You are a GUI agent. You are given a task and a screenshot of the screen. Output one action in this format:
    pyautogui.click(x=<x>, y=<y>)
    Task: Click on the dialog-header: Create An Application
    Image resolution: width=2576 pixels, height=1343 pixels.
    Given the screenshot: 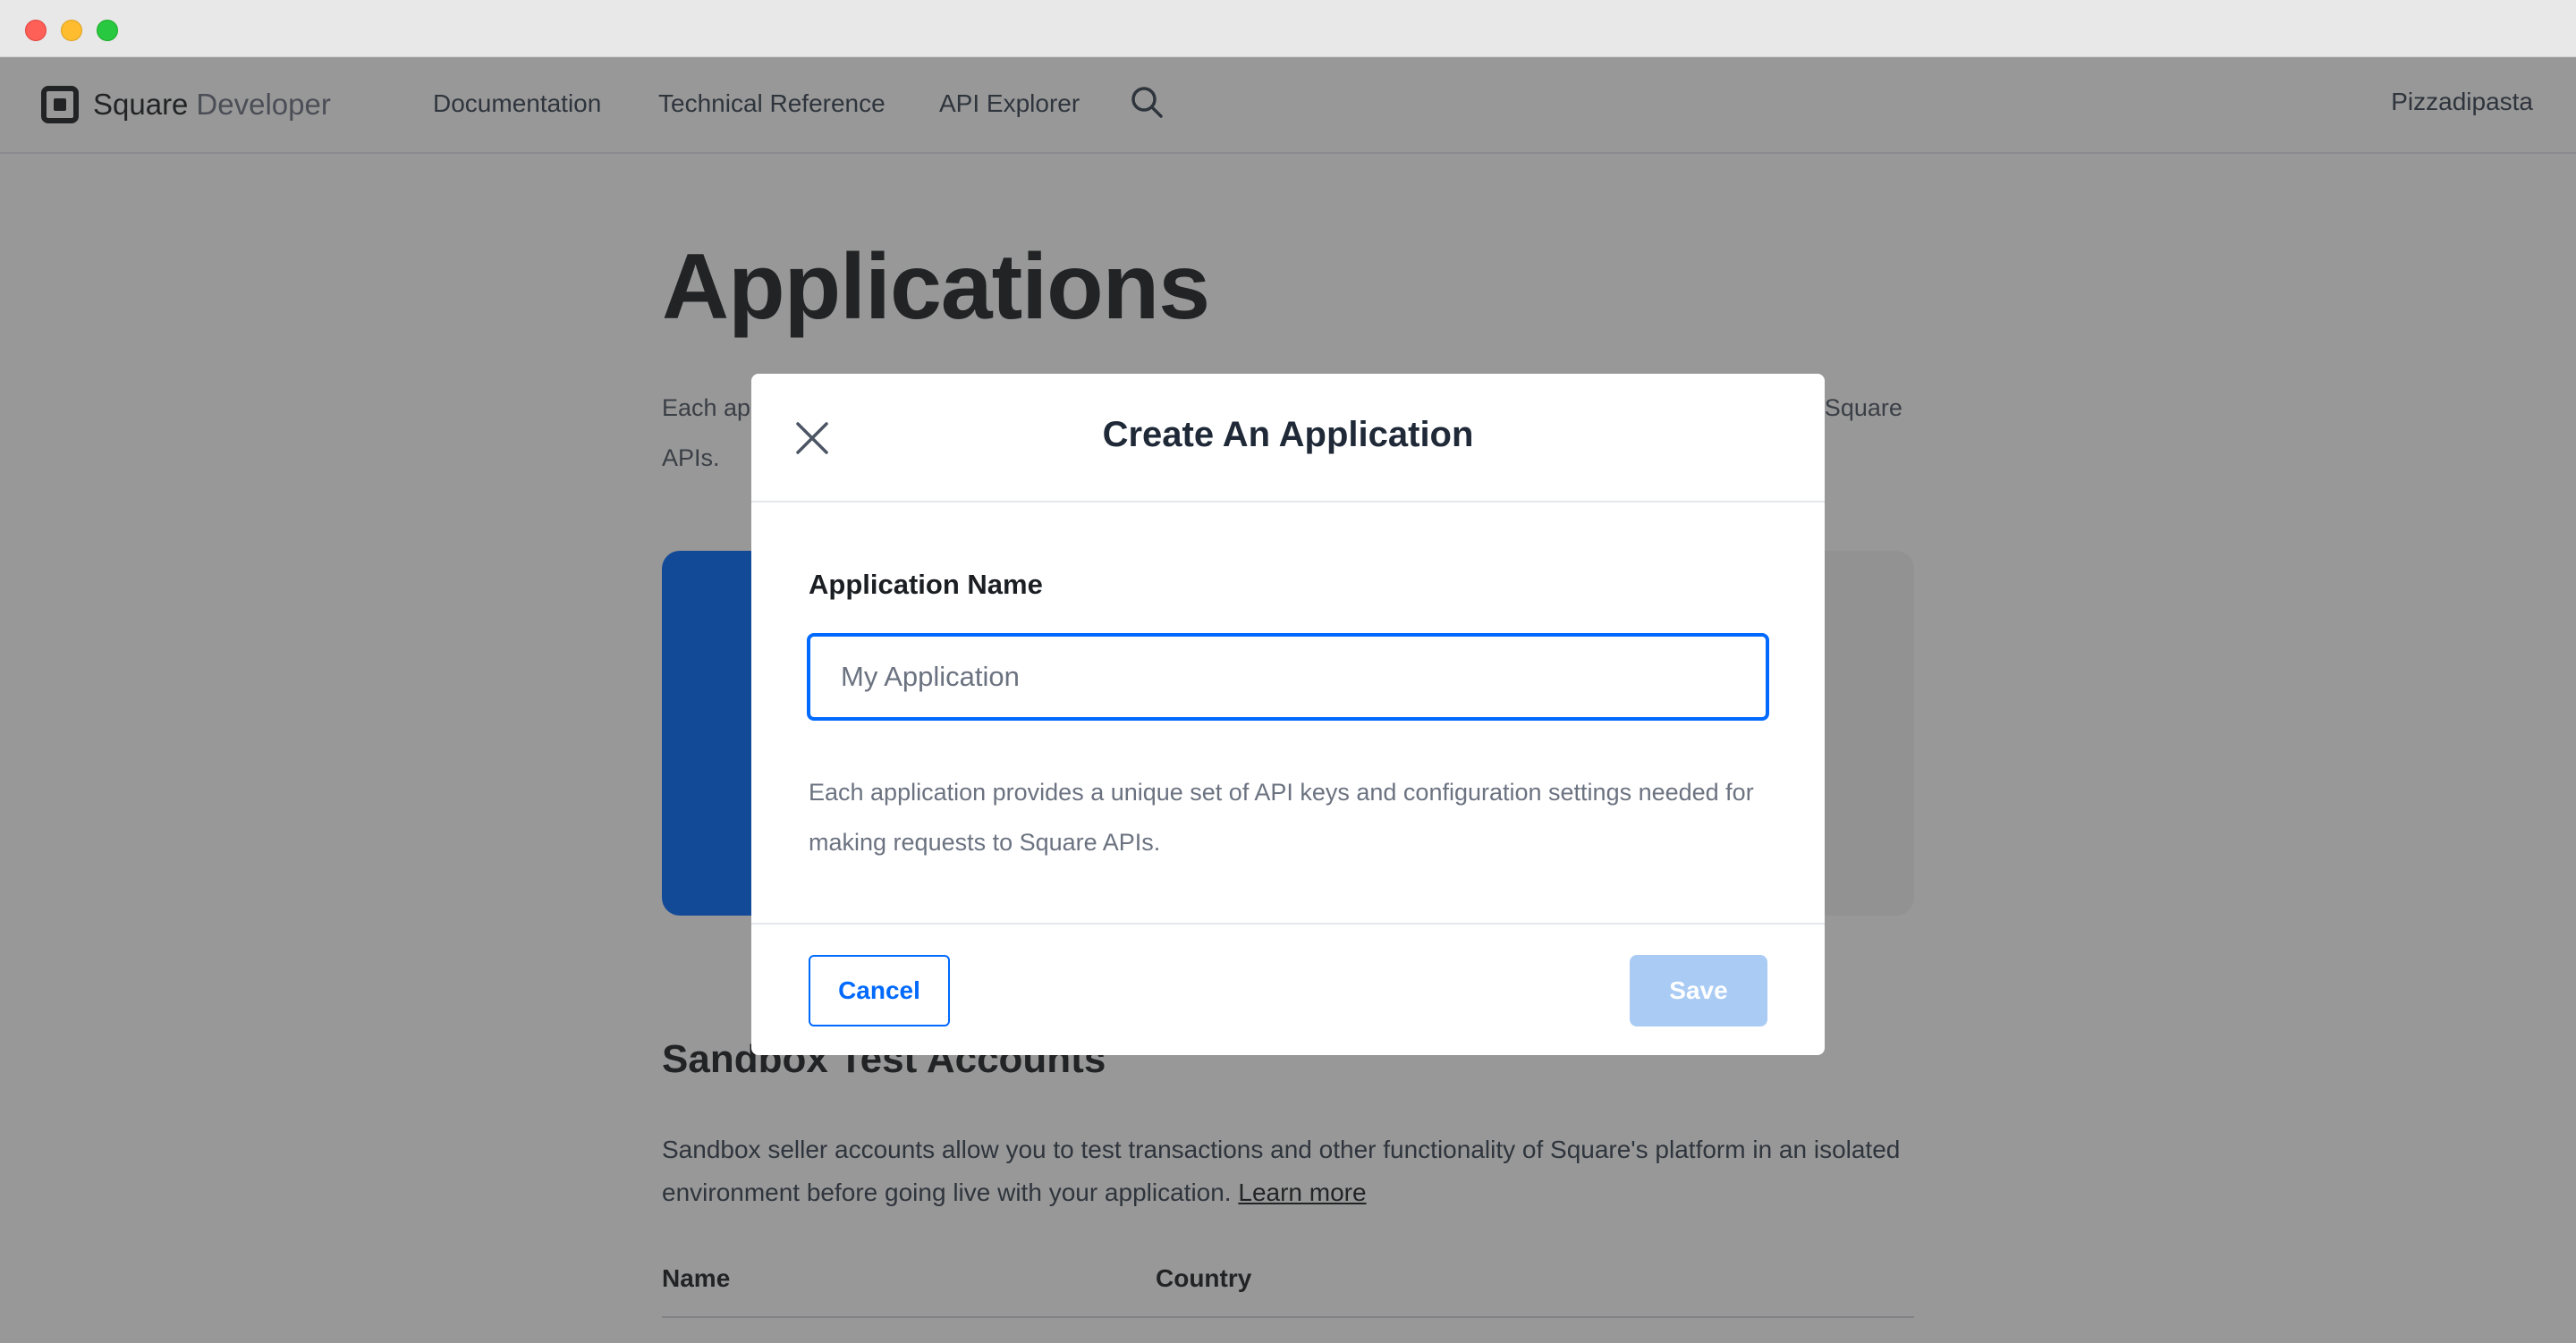 What is the action you would take?
    pyautogui.click(x=1288, y=438)
    